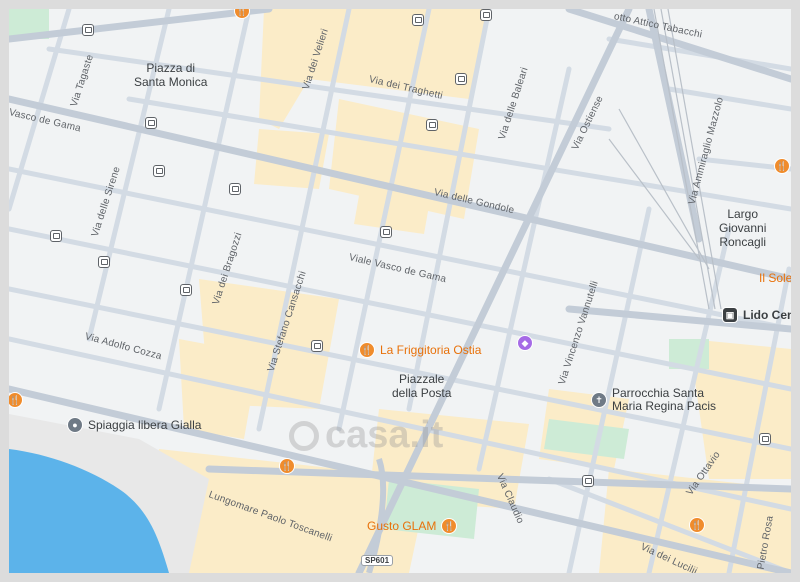  I want to click on place-pin-icon: ●, so click(75, 425).